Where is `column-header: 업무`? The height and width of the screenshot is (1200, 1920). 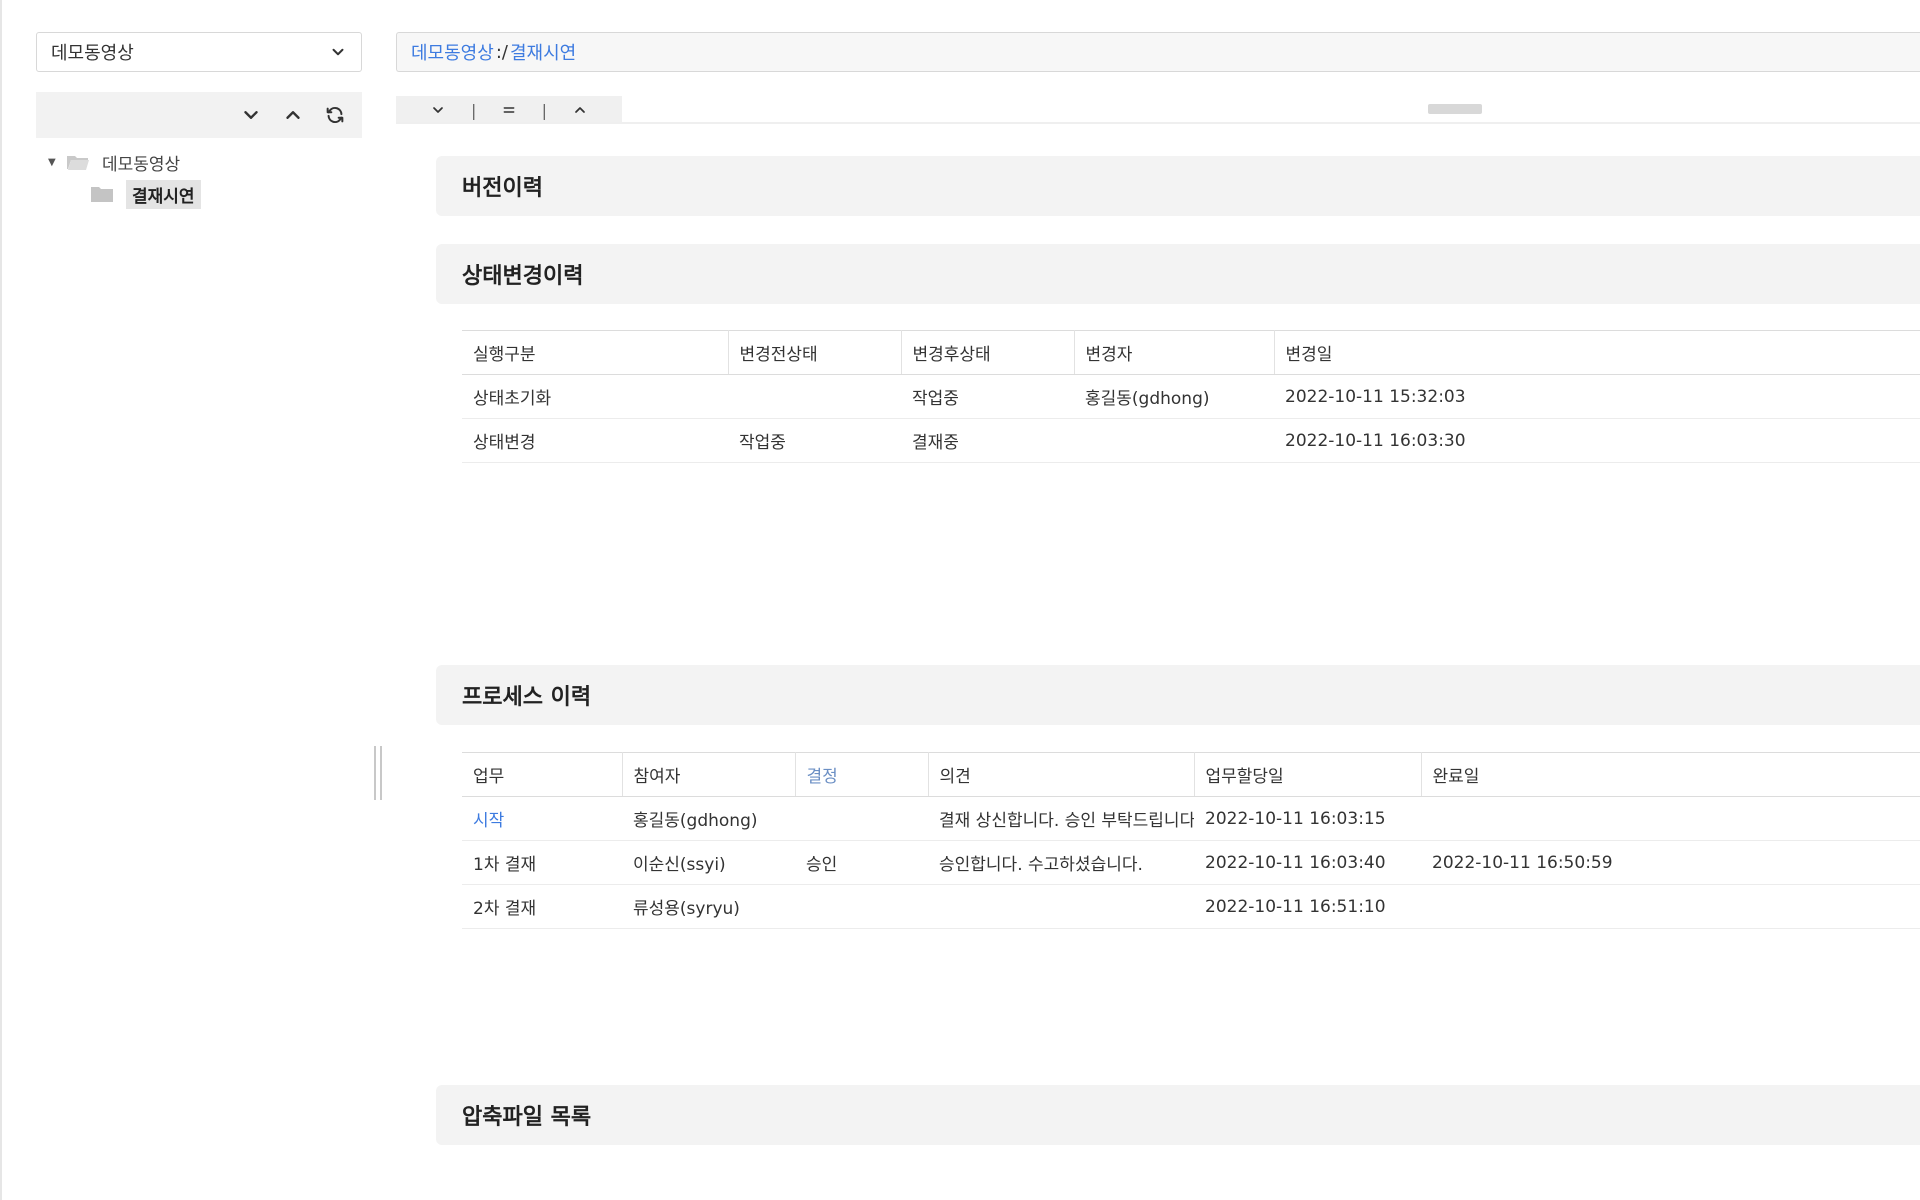
column-header: 업무 is located at coordinates (542, 774).